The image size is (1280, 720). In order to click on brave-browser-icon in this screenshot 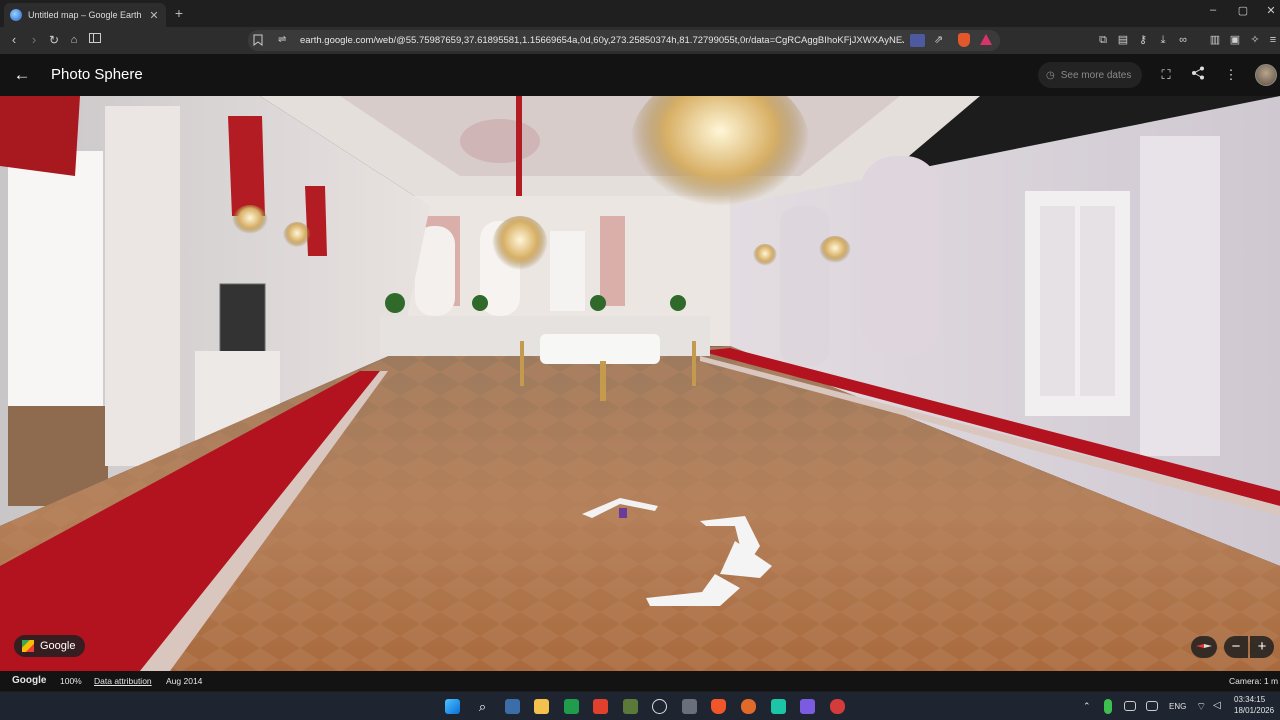, I will do `click(718, 706)`.